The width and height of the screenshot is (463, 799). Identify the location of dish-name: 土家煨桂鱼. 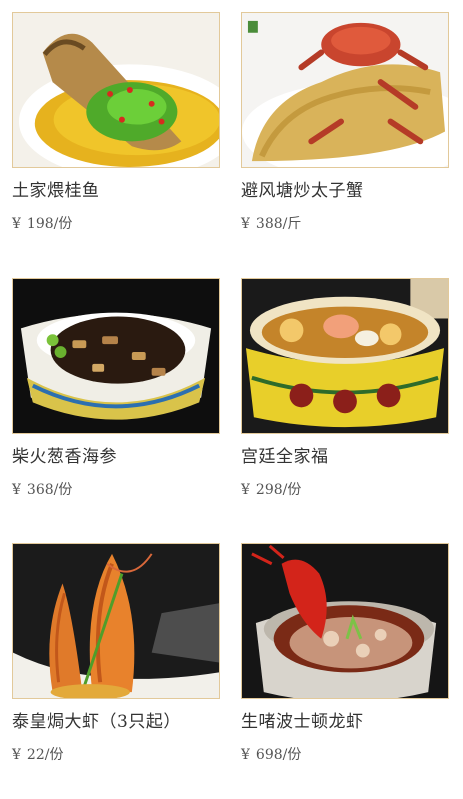
(56, 191).